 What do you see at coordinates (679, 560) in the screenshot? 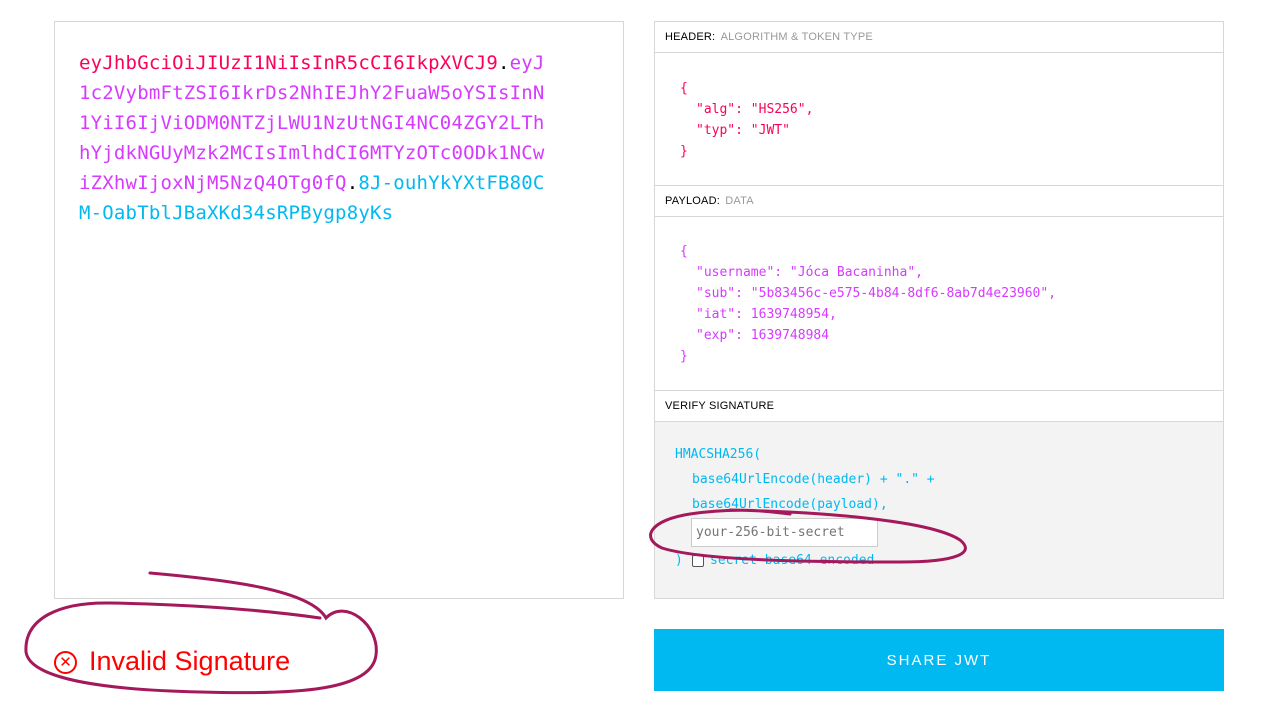
I see `hmac-close-paren: )` at bounding box center [679, 560].